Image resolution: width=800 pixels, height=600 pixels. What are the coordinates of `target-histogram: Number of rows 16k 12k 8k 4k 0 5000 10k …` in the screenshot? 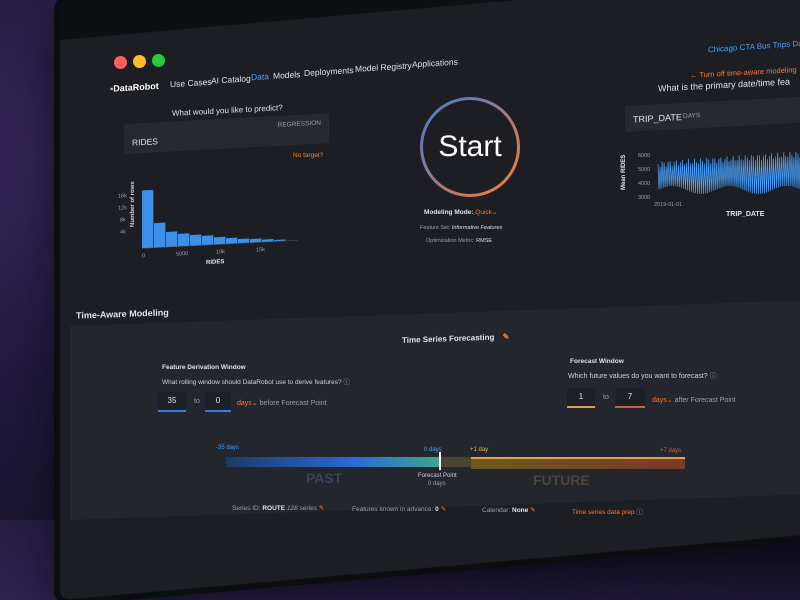 It's located at (208, 223).